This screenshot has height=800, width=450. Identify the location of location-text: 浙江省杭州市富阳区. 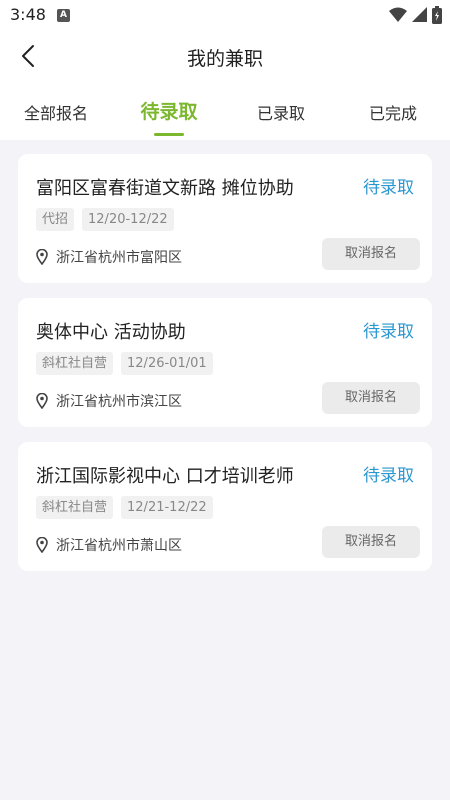
(119, 258).